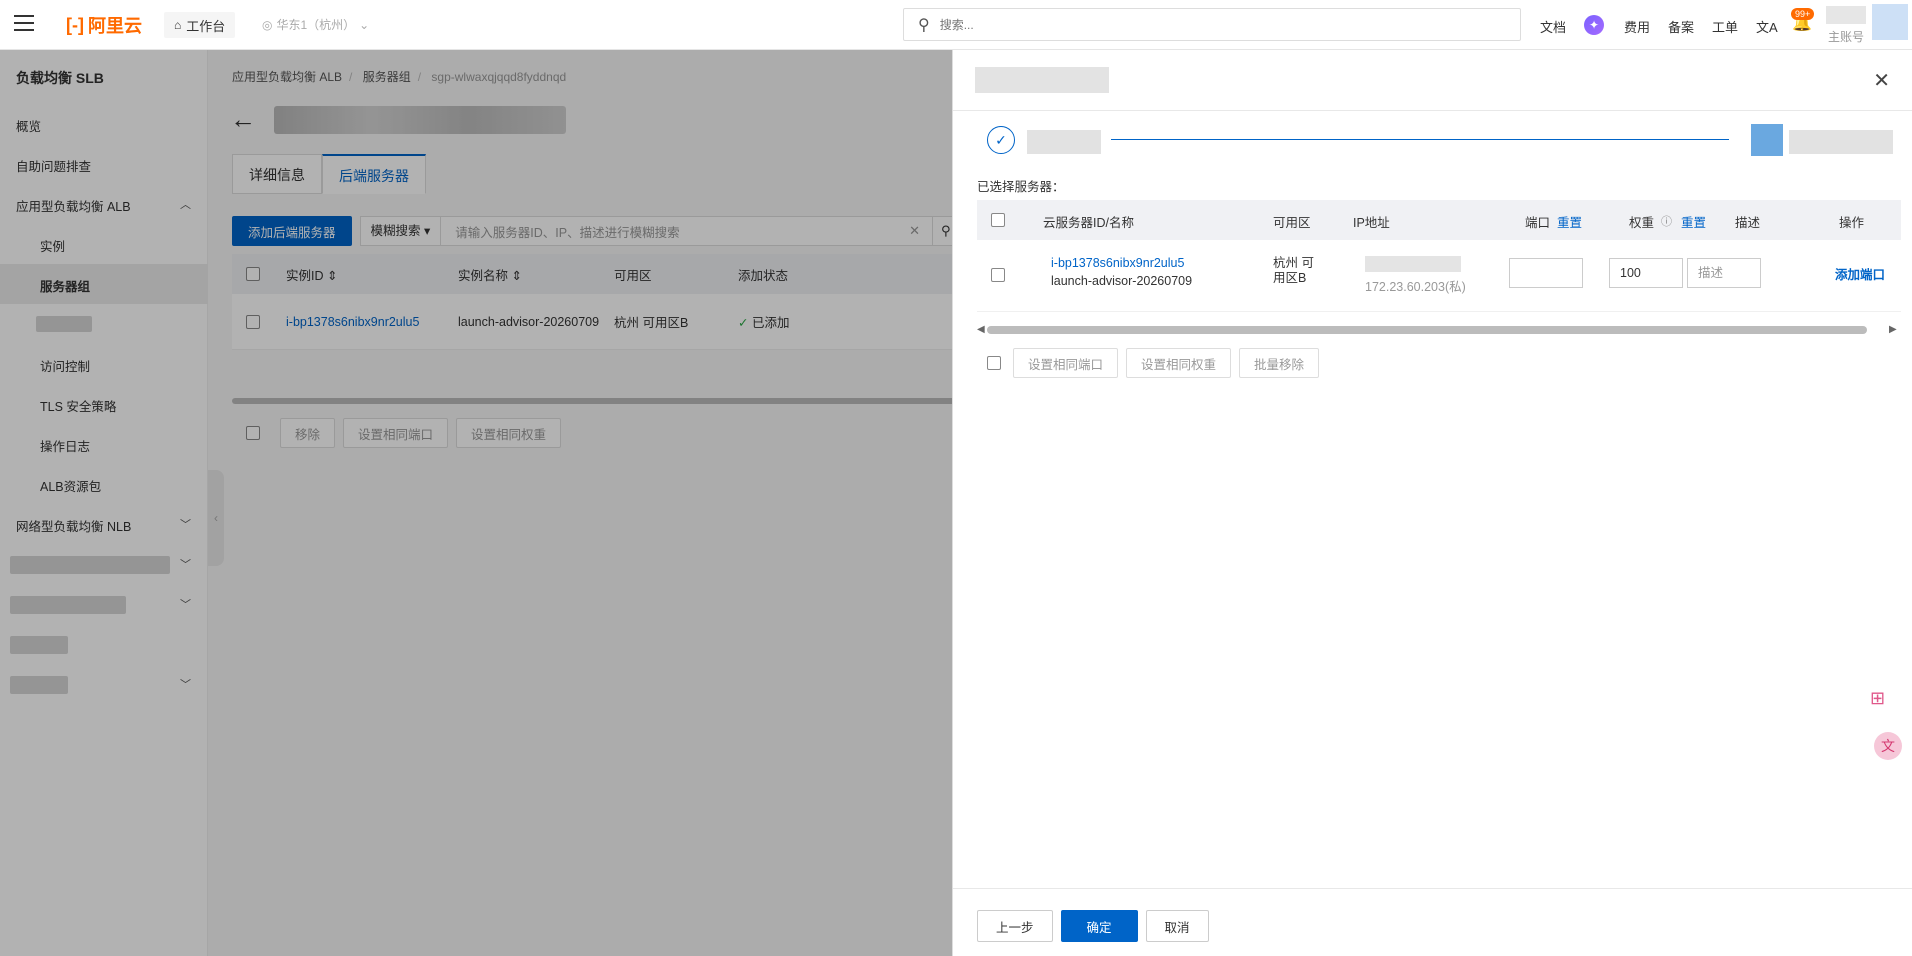 This screenshot has width=1912, height=956. What do you see at coordinates (1001, 140) in the screenshot?
I see `step-done-icon: ✓` at bounding box center [1001, 140].